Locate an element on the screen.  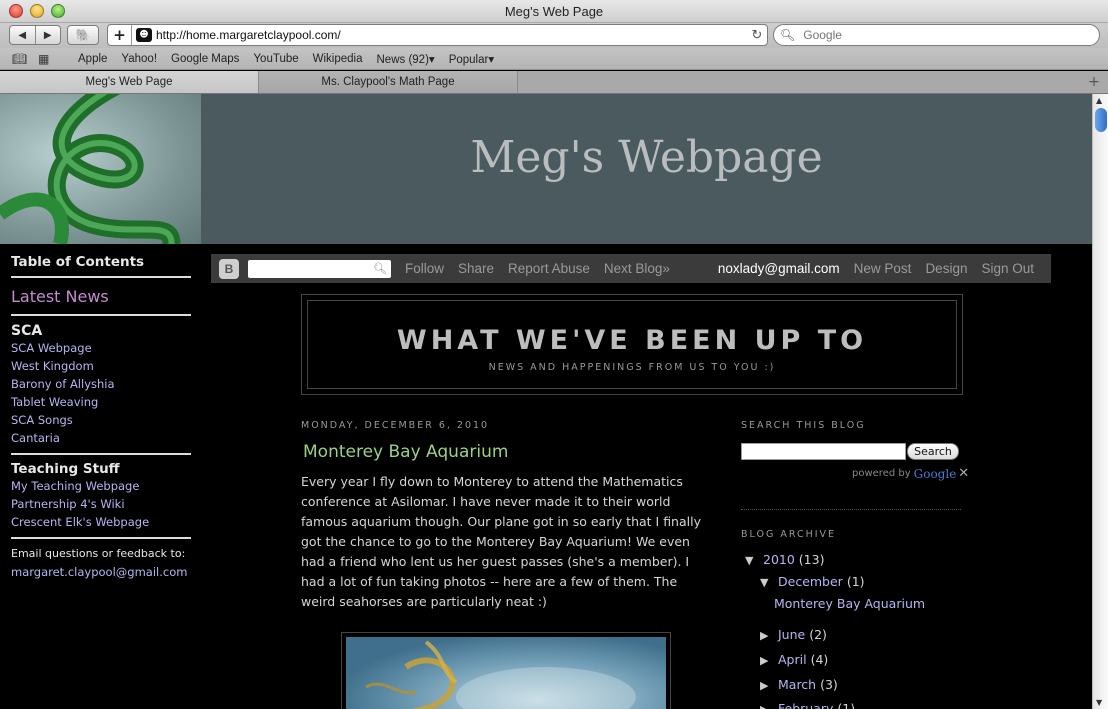
latest-news-link: Latest News is located at coordinates (101, 301).